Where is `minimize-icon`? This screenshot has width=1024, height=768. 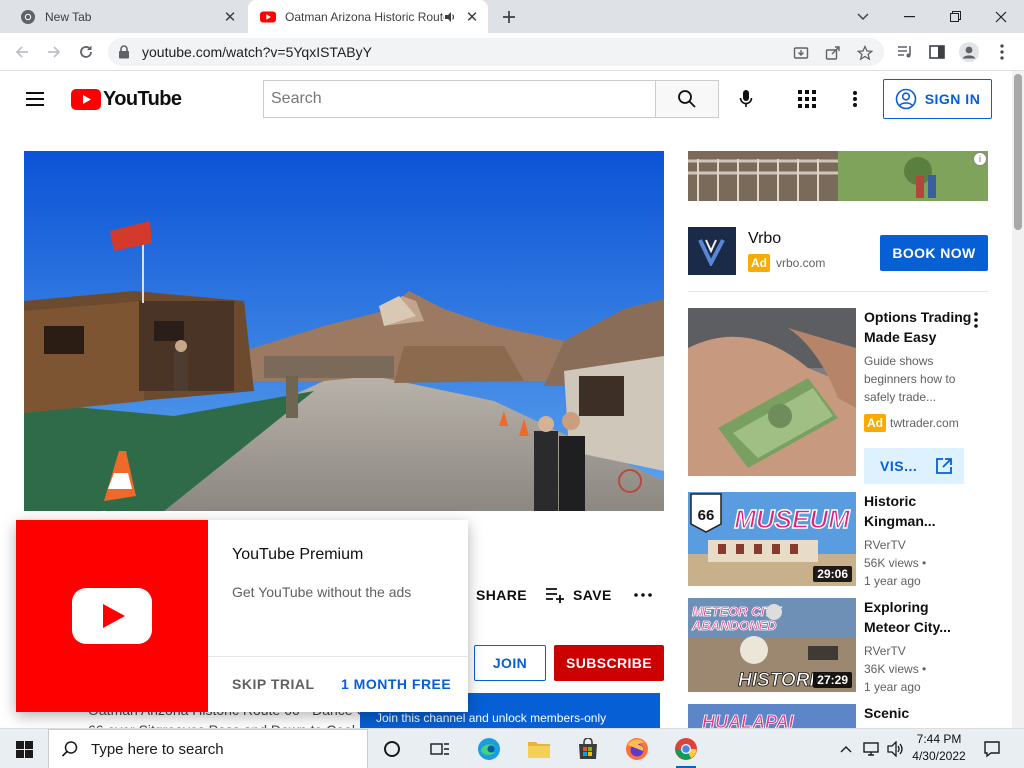 minimize-icon is located at coordinates (909, 16).